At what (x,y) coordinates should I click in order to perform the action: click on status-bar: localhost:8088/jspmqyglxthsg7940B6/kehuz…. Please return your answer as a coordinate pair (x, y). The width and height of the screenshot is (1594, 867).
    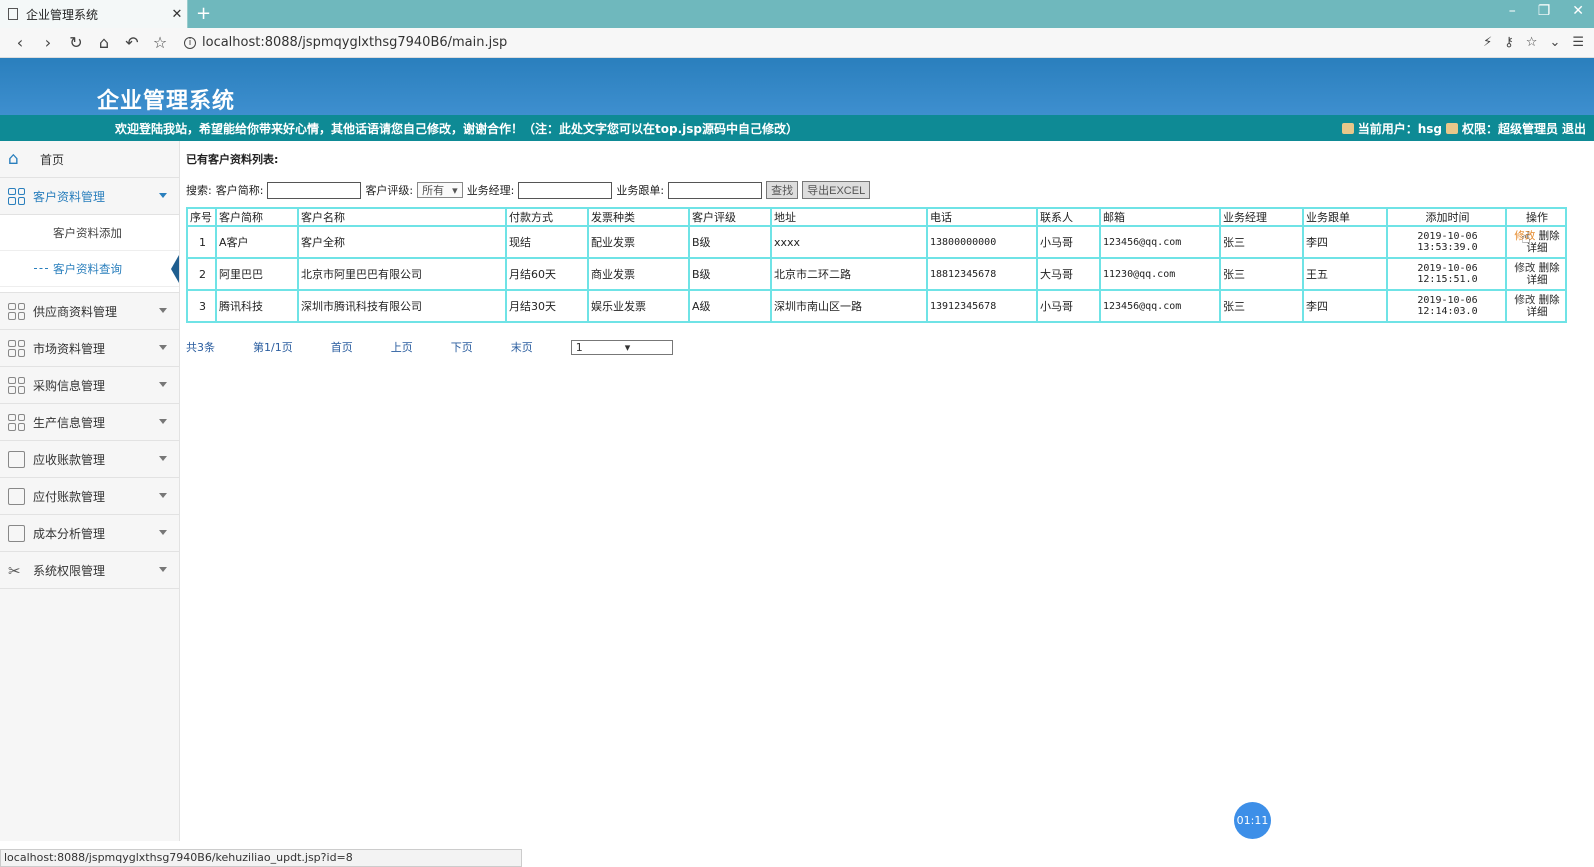
    Looking at the image, I should click on (261, 858).